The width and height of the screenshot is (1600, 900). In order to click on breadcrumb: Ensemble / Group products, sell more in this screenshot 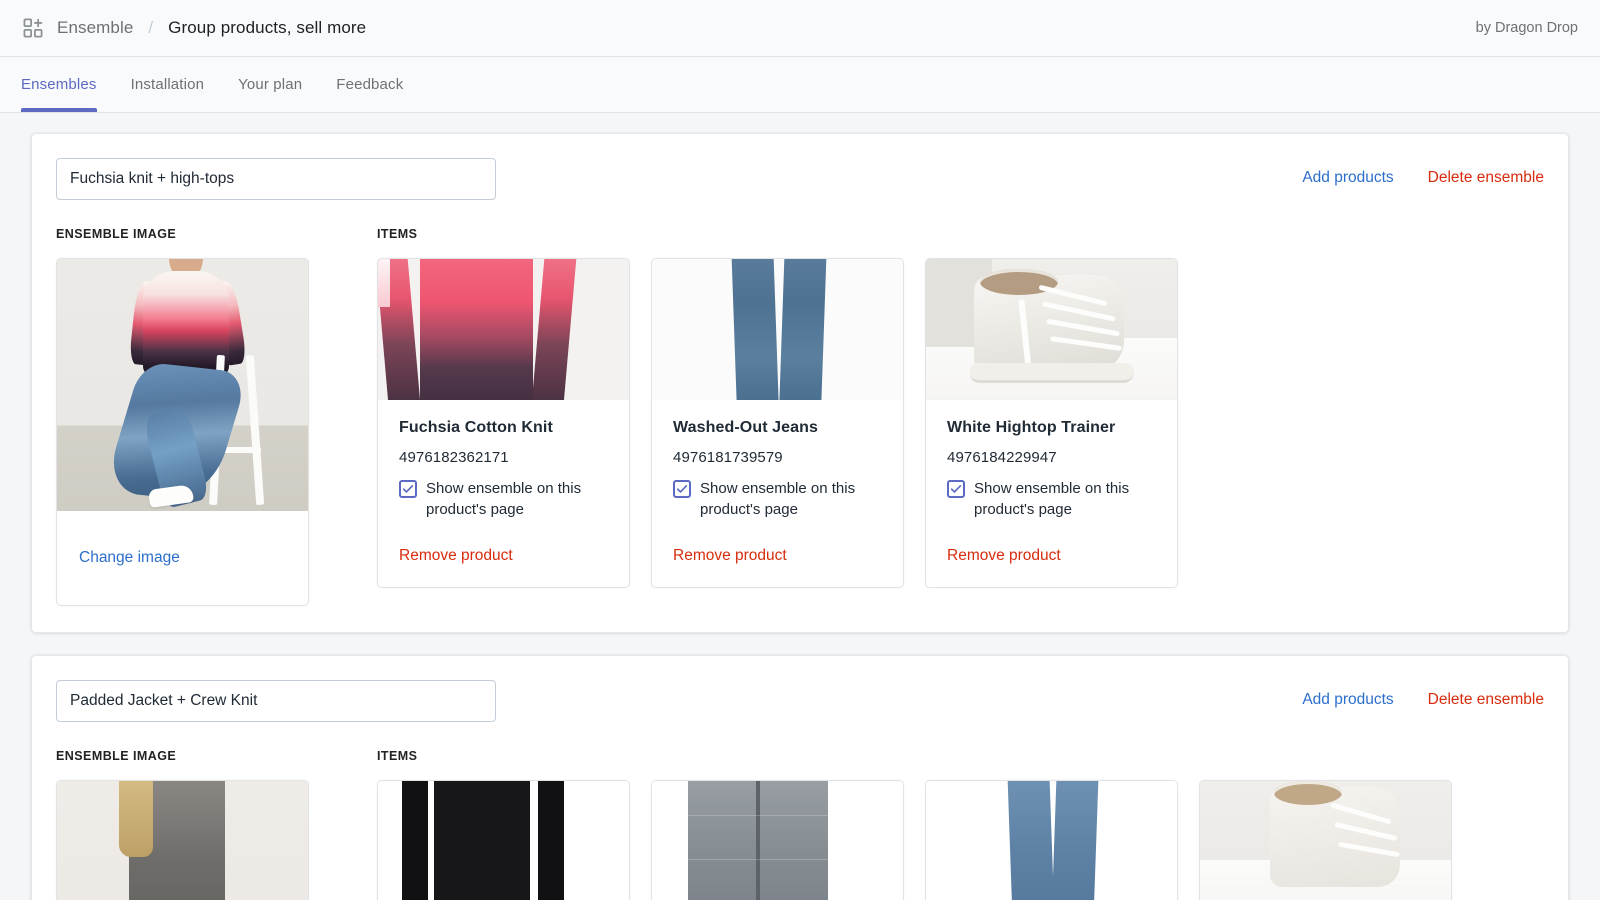, I will do `click(194, 28)`.